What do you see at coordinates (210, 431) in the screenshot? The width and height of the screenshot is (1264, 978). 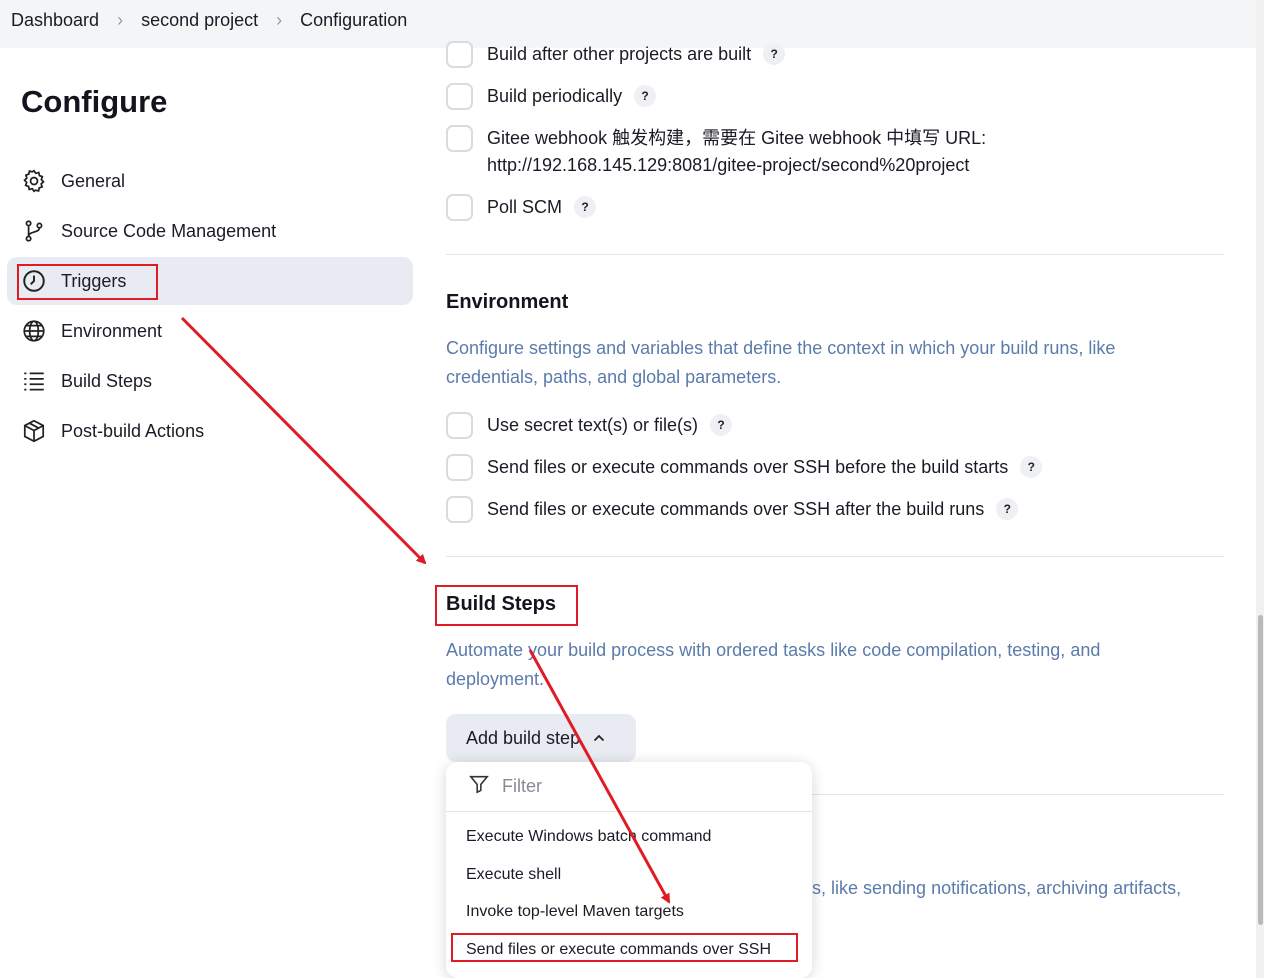 I see `sidebar-item-post-build: Post-build Actions` at bounding box center [210, 431].